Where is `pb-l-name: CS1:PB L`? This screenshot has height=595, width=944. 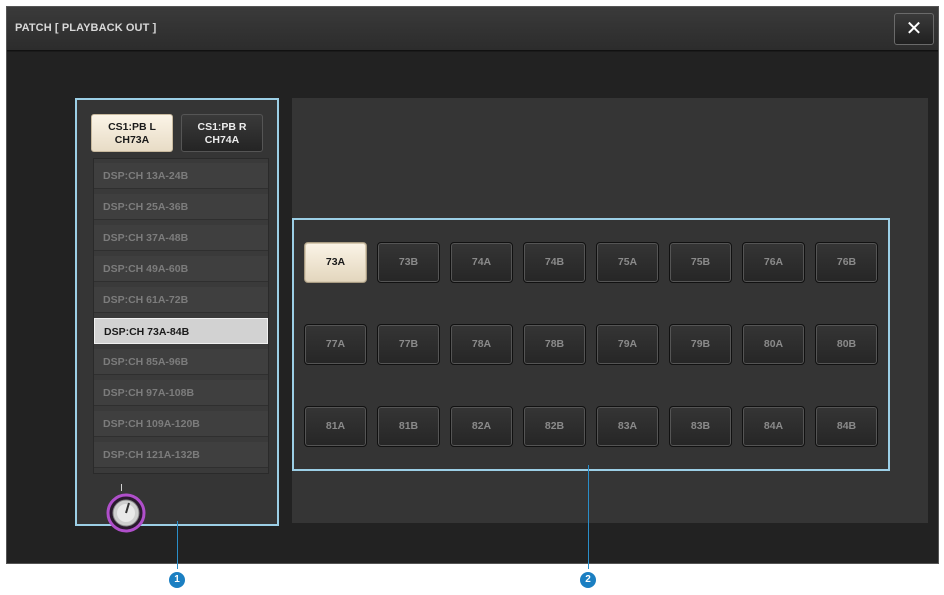 pb-l-name: CS1:PB L is located at coordinates (132, 127).